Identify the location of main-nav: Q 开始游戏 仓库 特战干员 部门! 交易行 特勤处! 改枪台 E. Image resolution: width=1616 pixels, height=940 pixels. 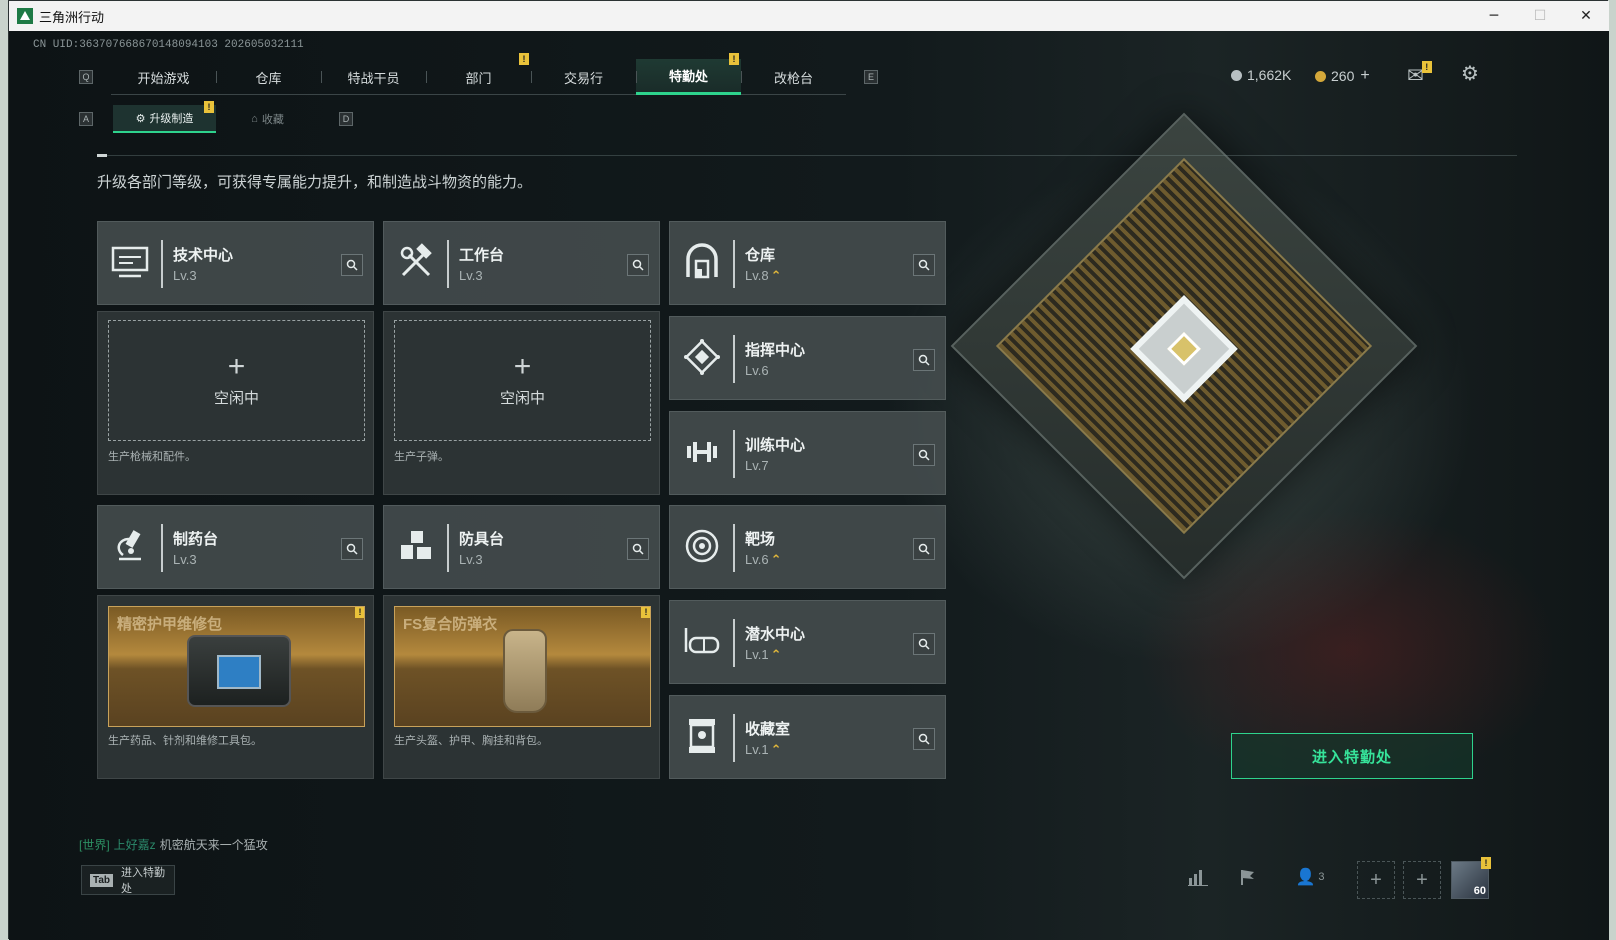
(478, 74).